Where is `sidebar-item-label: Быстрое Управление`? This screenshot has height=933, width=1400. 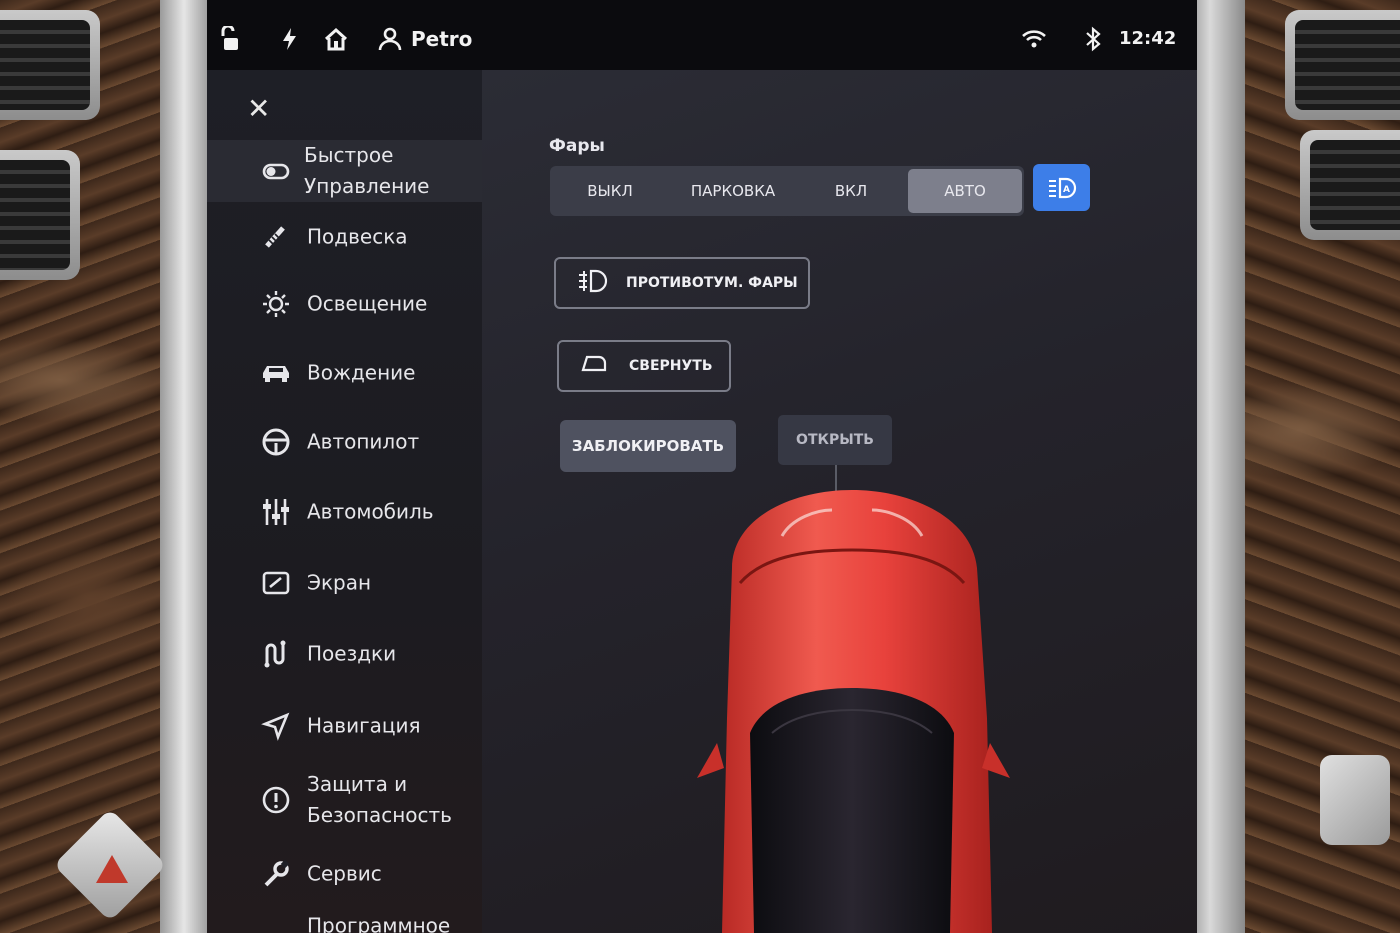
sidebar-item-label: Быстрое Управление is located at coordinates (367, 170).